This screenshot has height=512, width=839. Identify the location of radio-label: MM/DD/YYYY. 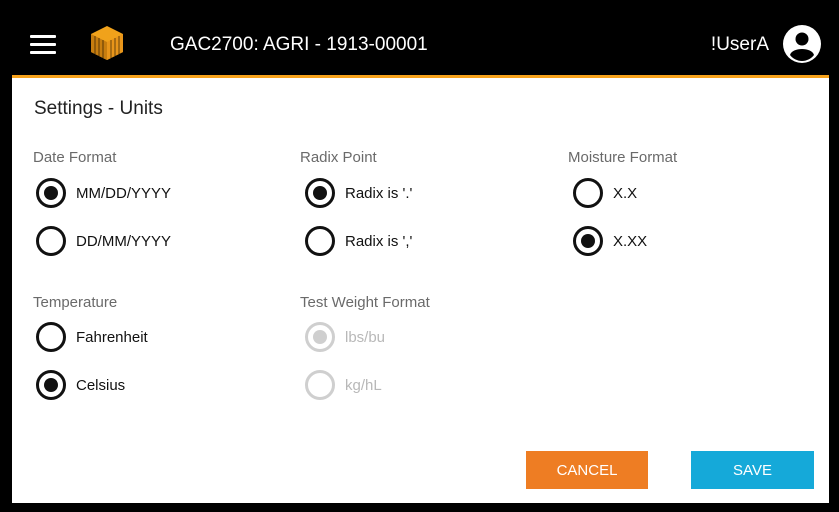
(124, 193).